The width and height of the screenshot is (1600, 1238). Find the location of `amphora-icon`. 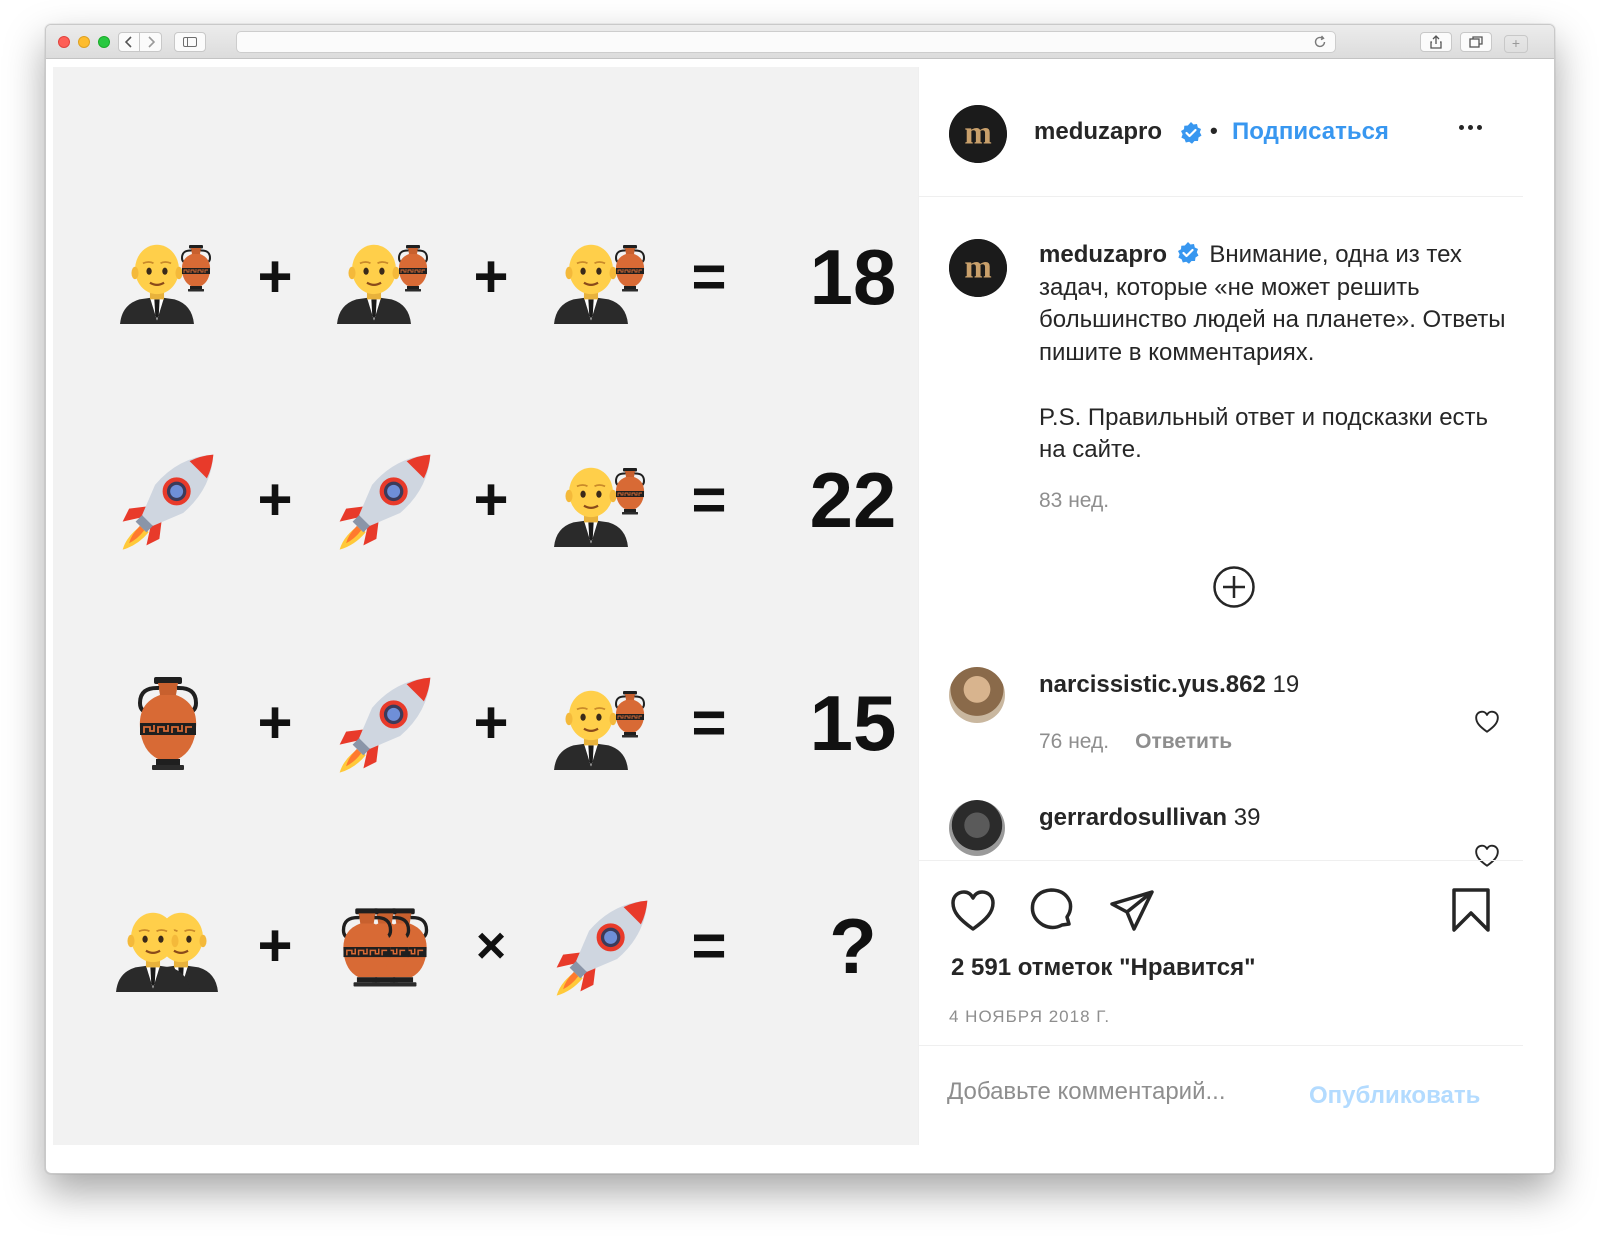

amphora-icon is located at coordinates (168, 723).